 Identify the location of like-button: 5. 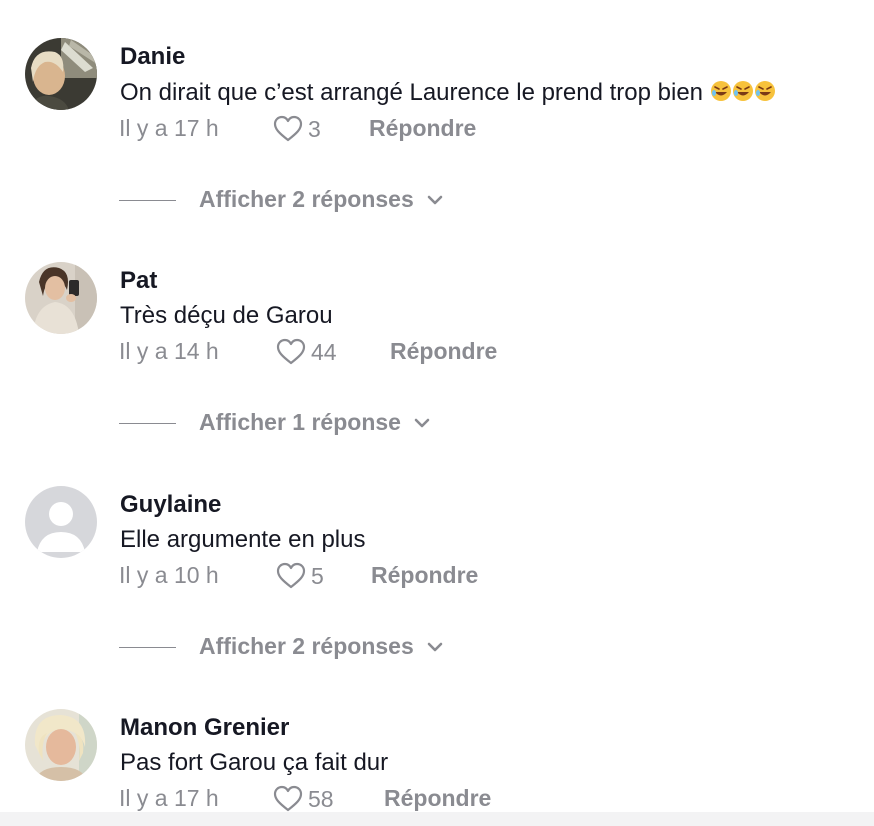
(300, 576).